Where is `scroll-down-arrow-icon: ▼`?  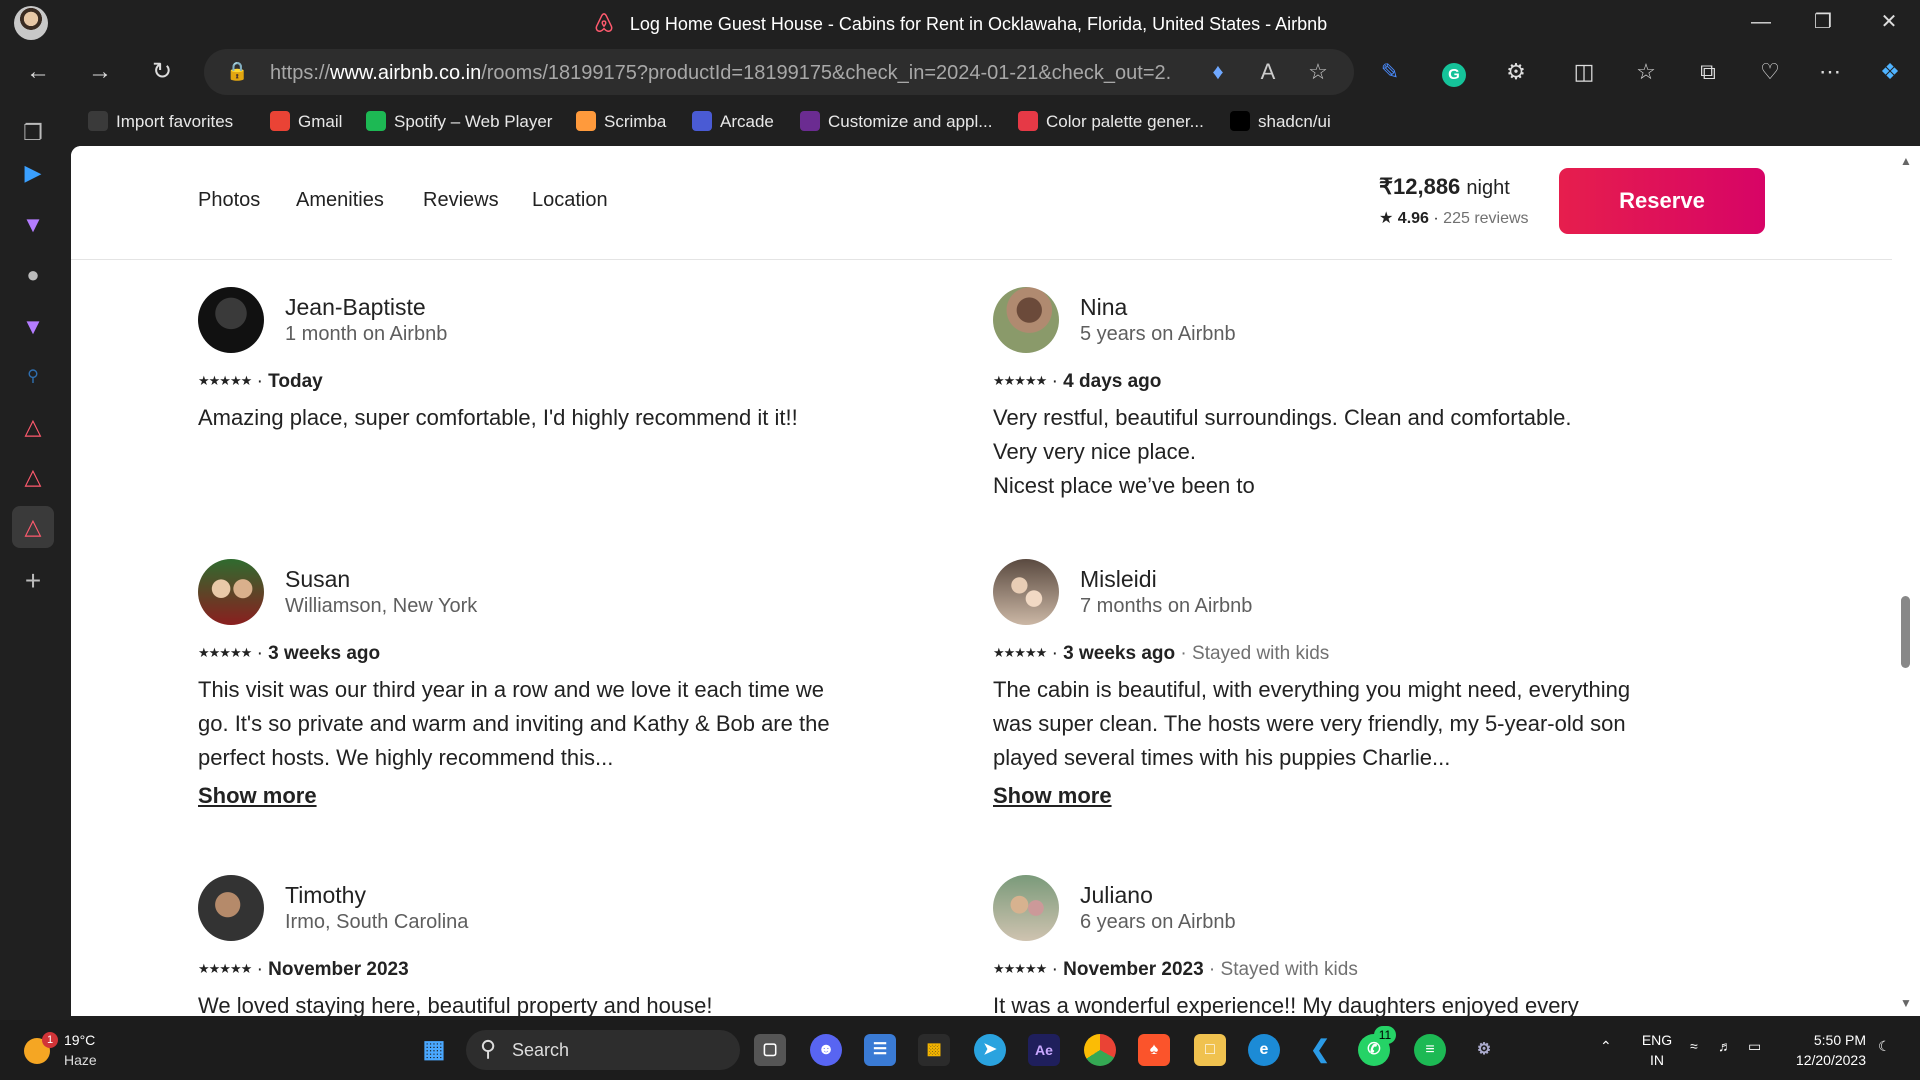 scroll-down-arrow-icon: ▼ is located at coordinates (1906, 1003).